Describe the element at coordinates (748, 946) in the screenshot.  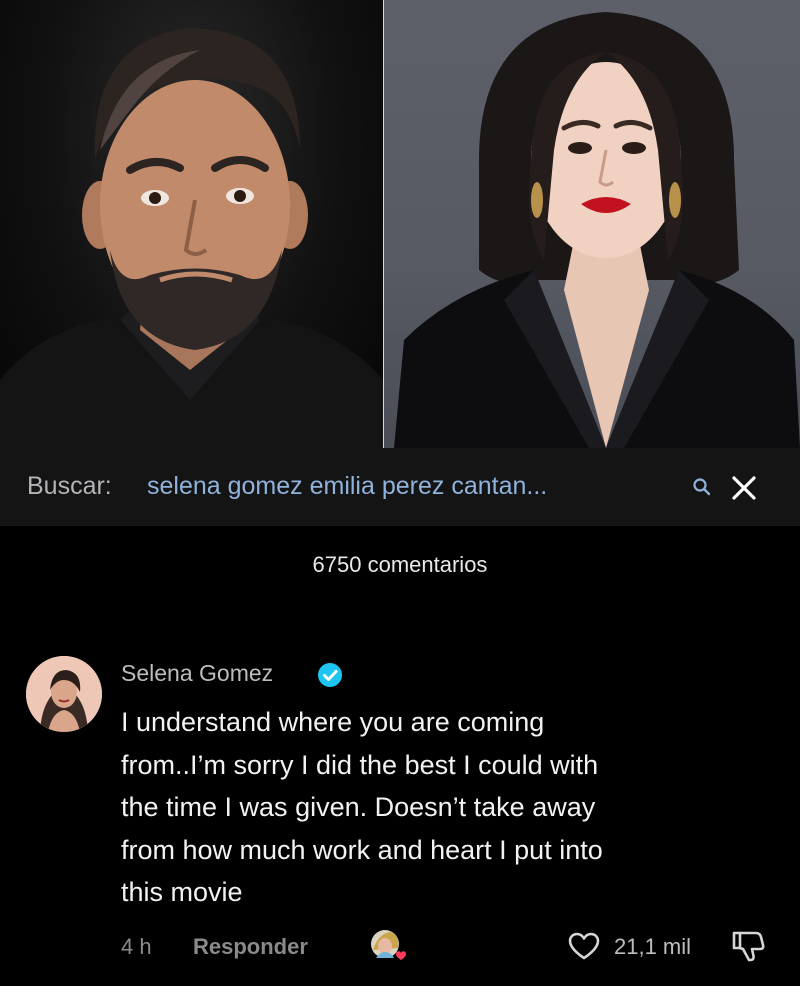
I see `thumbs-down-icon` at that location.